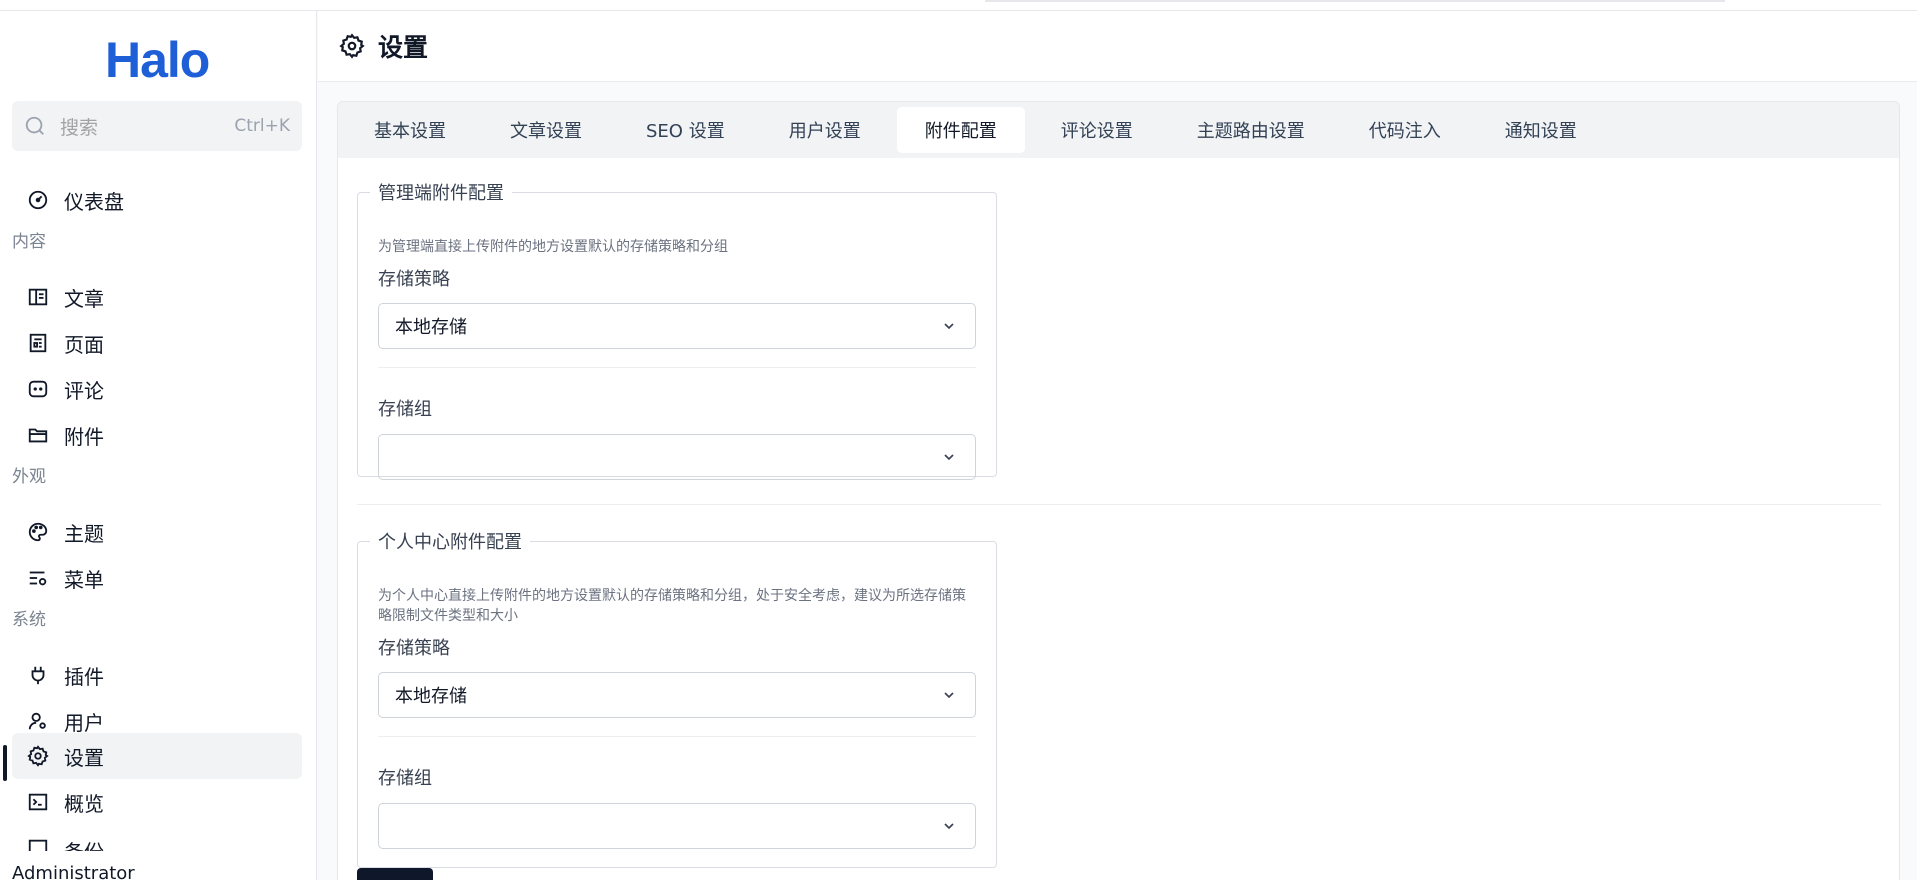 The height and width of the screenshot is (880, 1917). Describe the element at coordinates (38, 578) in the screenshot. I see `menu-settings-icon` at that location.